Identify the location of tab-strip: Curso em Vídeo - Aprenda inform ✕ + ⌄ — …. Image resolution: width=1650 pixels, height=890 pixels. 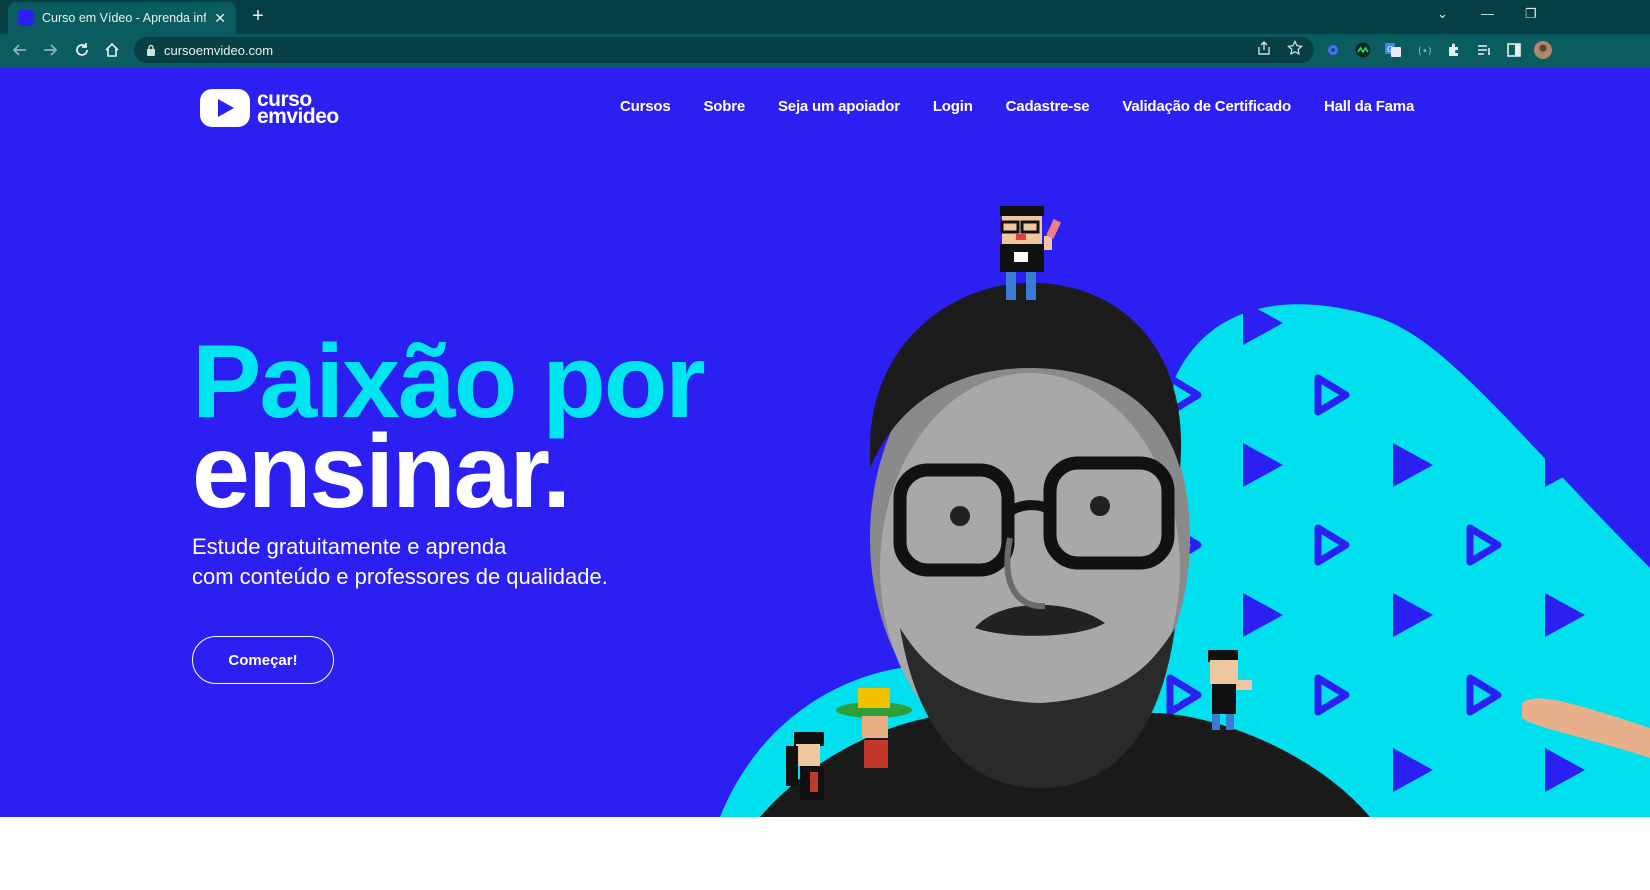
(825, 17).